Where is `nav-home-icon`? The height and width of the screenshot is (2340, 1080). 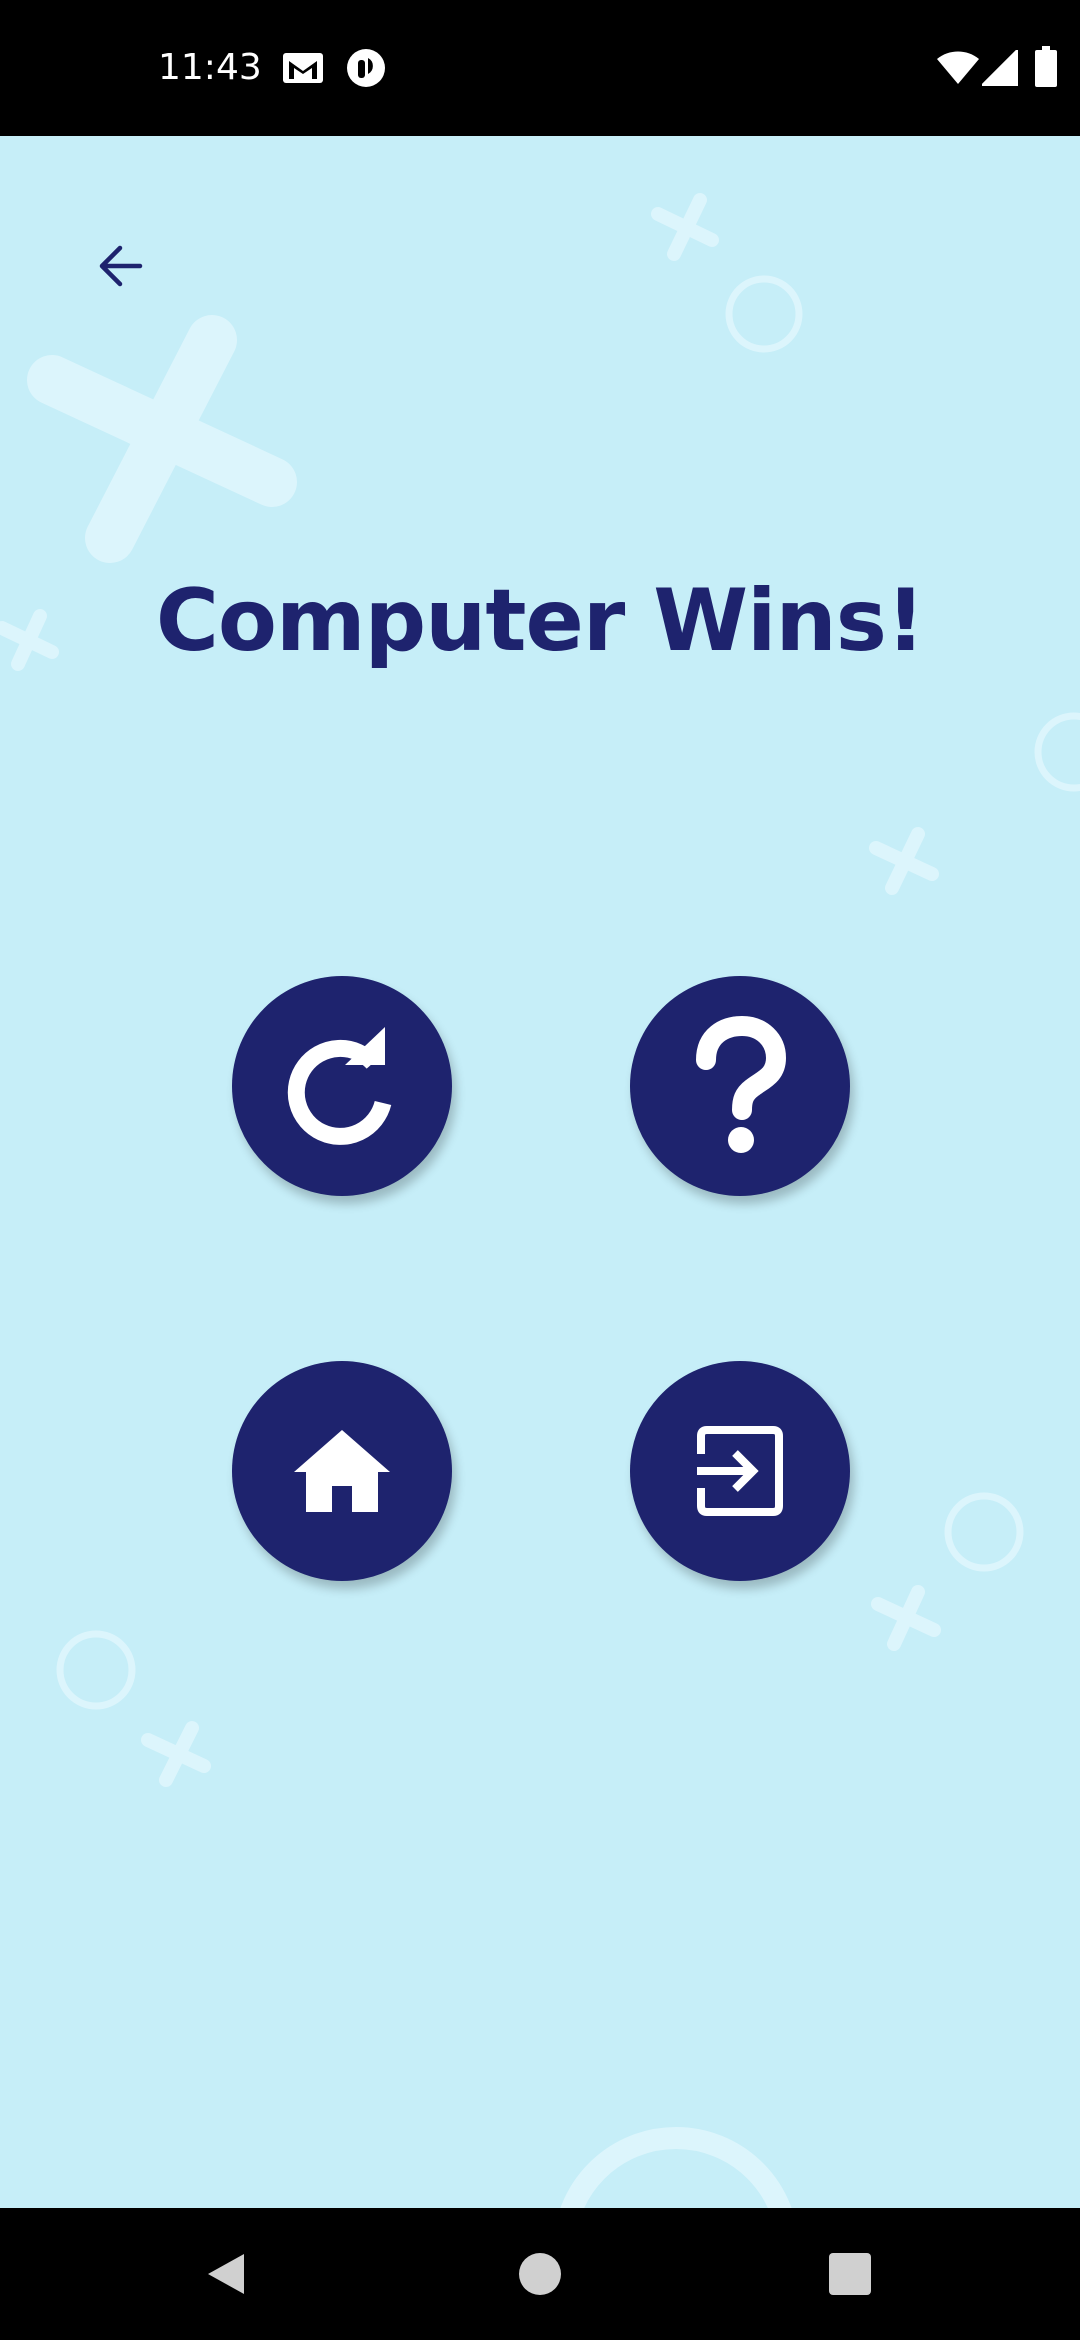 nav-home-icon is located at coordinates (540, 2274).